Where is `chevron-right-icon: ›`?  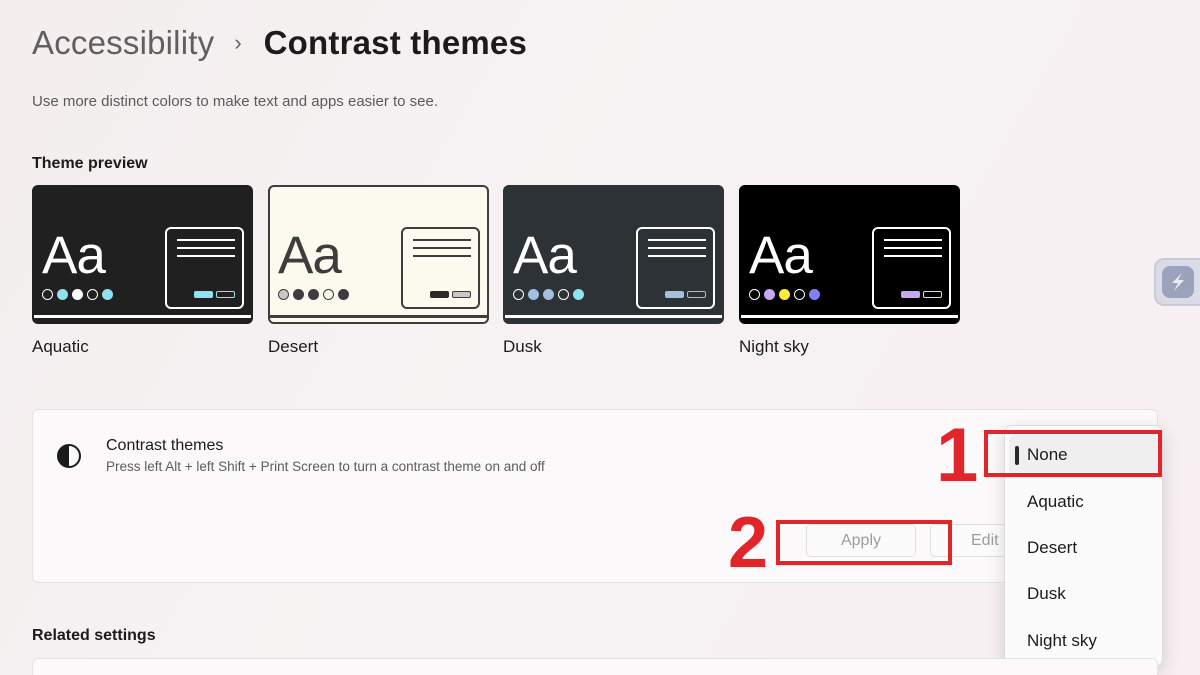 chevron-right-icon: › is located at coordinates (238, 42).